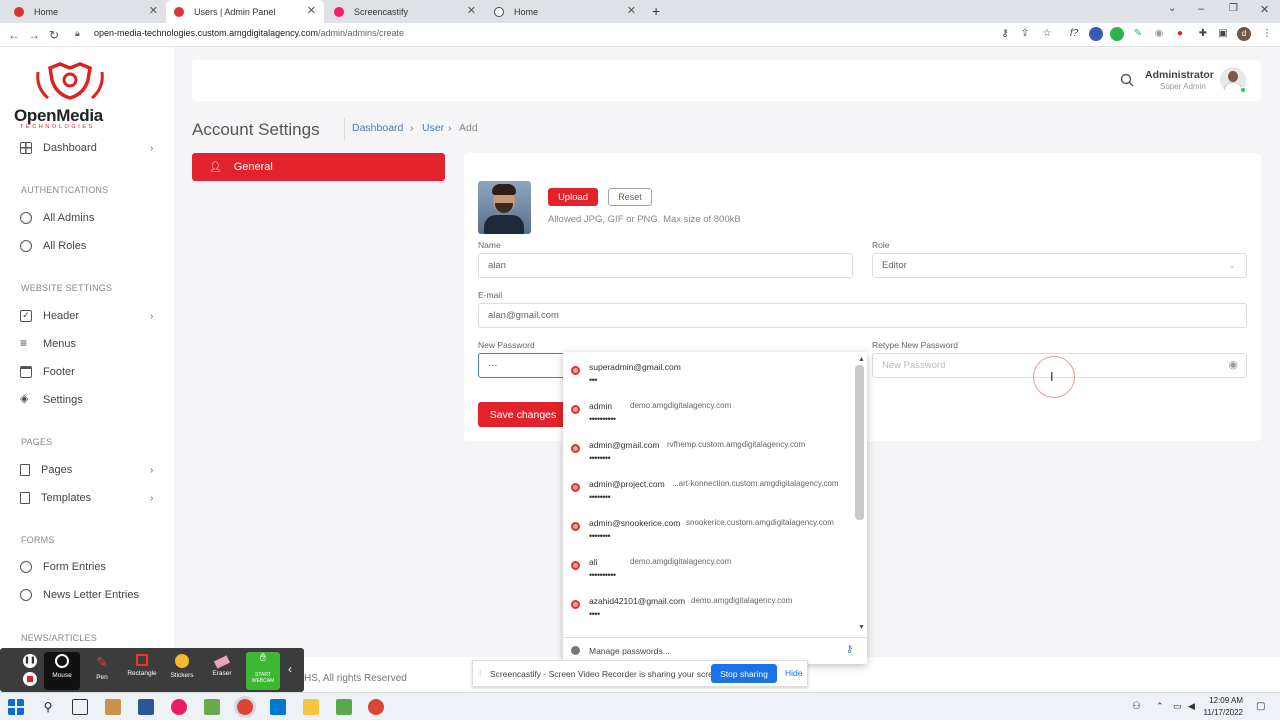 This screenshot has width=1280, height=720. What do you see at coordinates (34, 35) in the screenshot?
I see `forward-icon: →` at bounding box center [34, 35].